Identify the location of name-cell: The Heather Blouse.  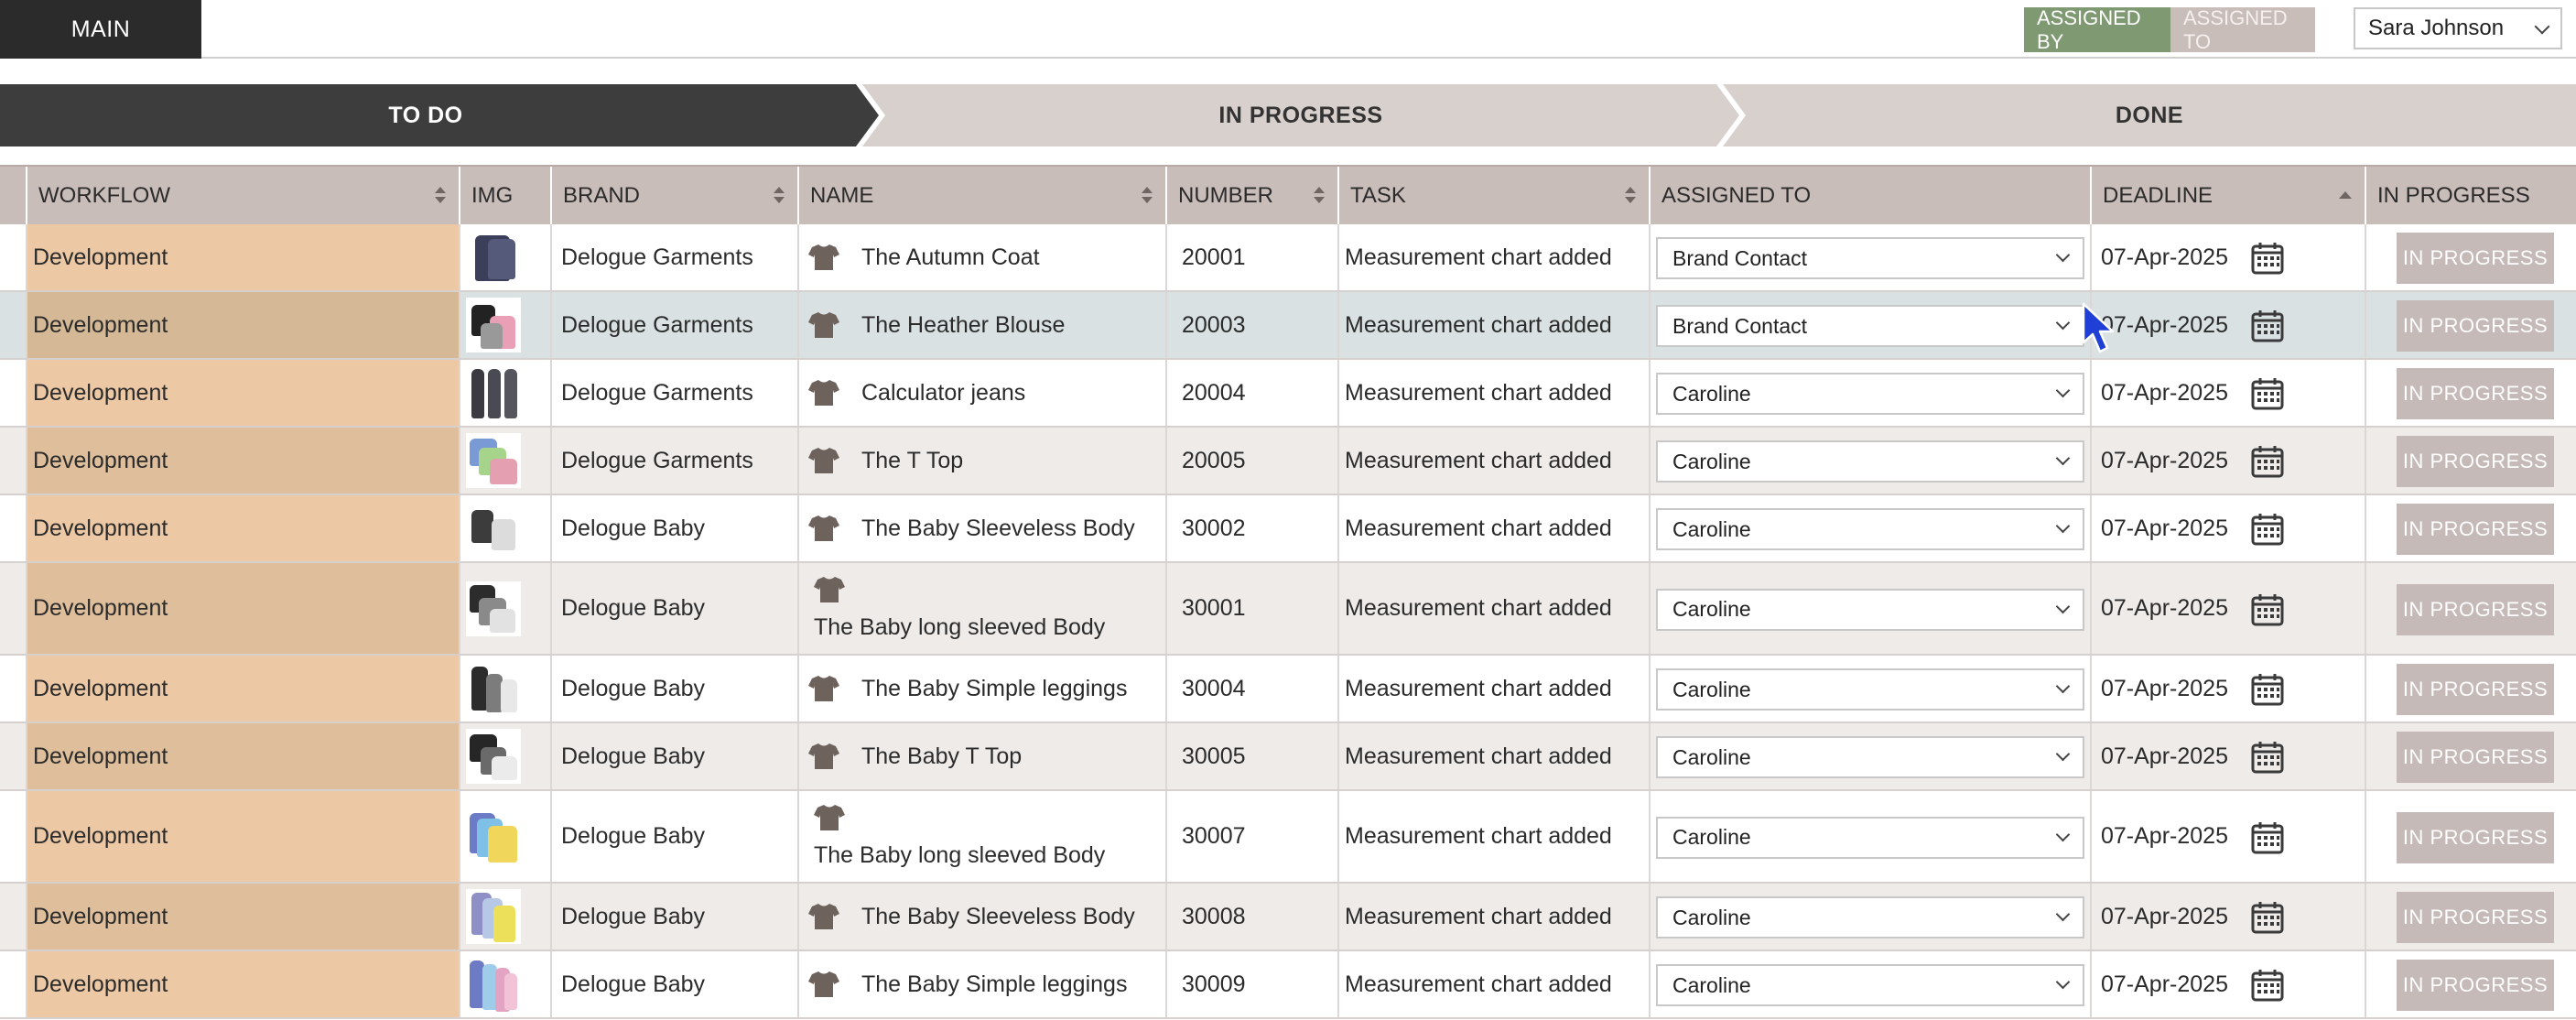
(983, 325).